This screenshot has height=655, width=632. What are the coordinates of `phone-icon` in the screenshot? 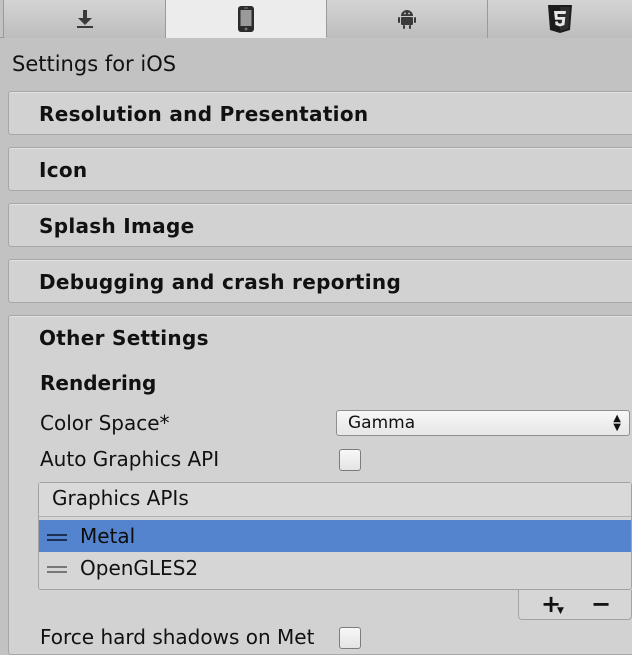 It's located at (246, 18).